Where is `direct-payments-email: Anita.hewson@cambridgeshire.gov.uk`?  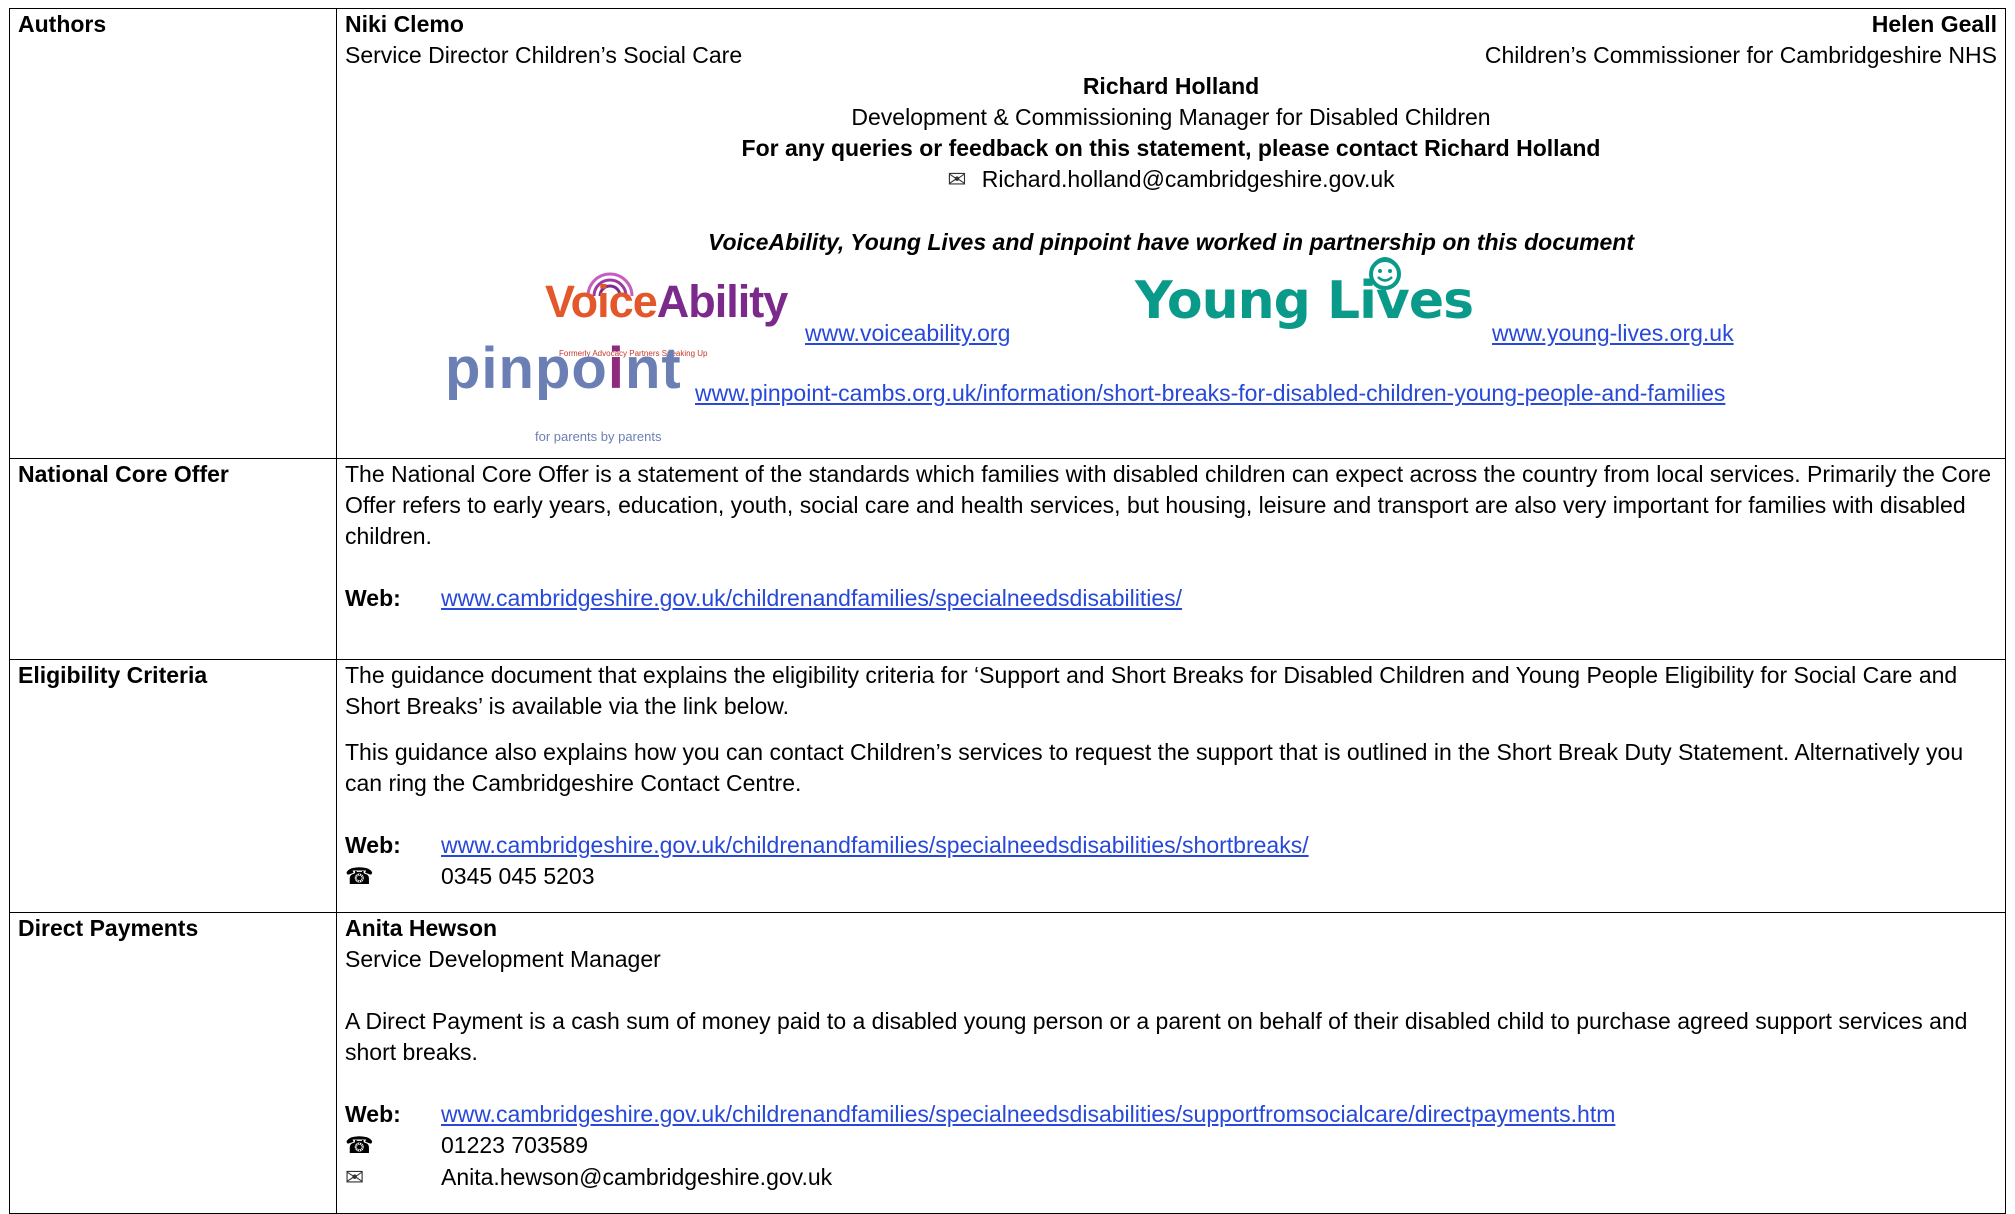 direct-payments-email: Anita.hewson@cambridgeshire.gov.uk is located at coordinates (637, 1177).